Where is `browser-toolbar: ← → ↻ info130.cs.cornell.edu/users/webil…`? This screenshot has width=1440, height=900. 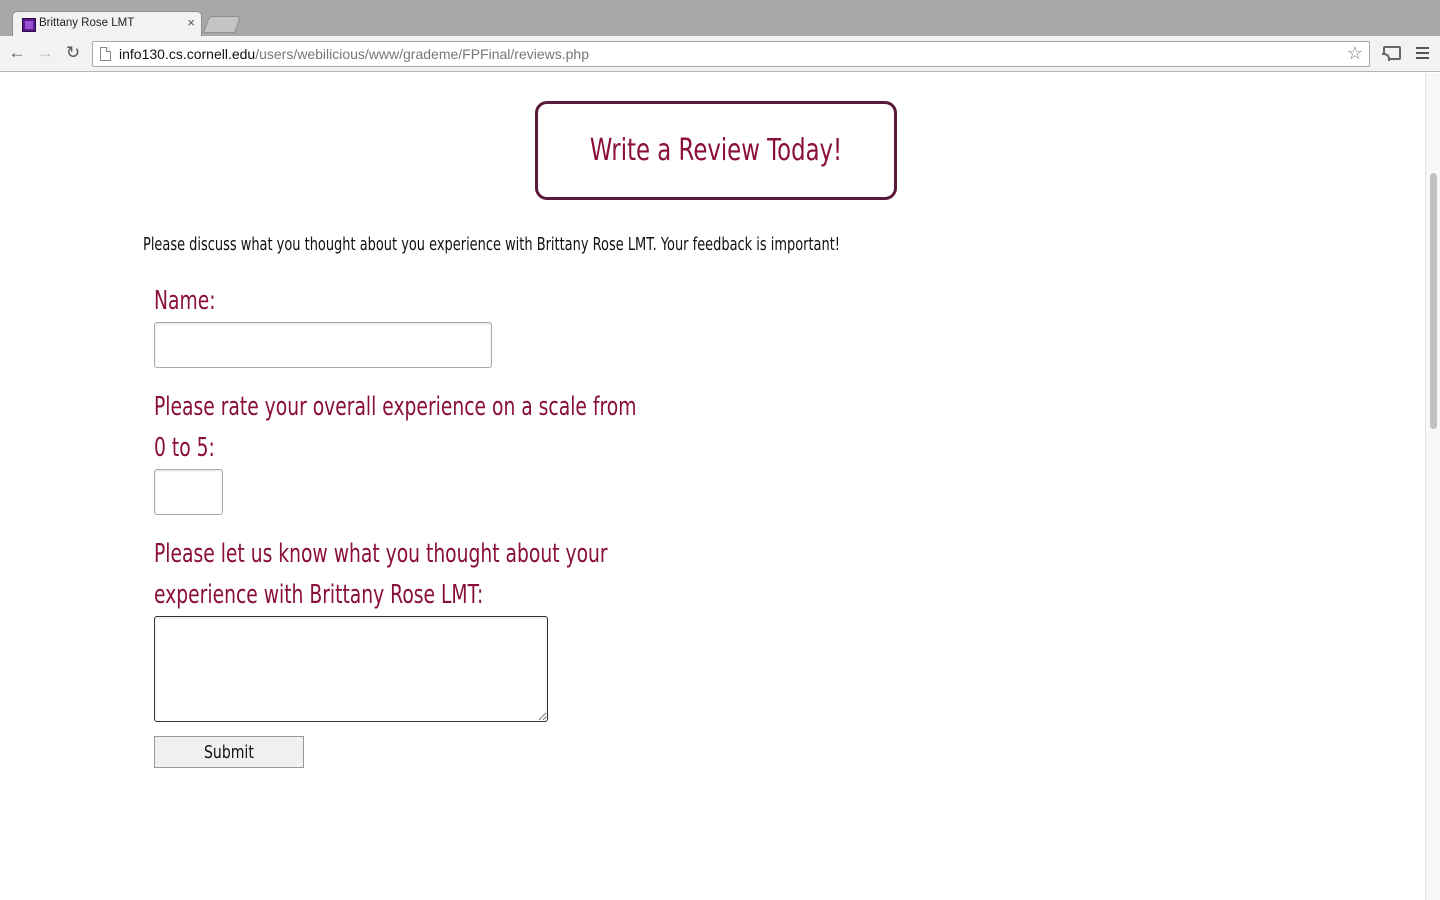 browser-toolbar: ← → ↻ info130.cs.cornell.edu/users/webil… is located at coordinates (720, 54).